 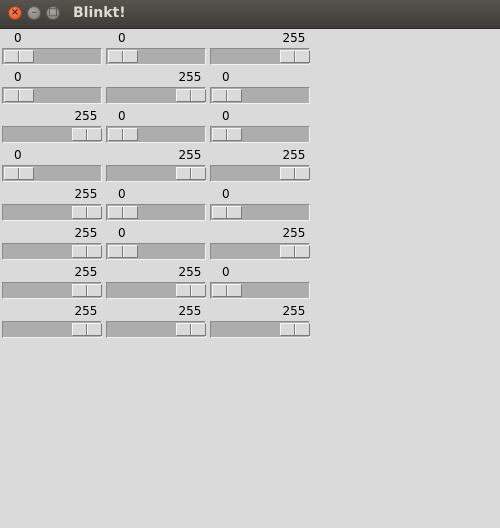 I want to click on scale-r5-c2: 0, so click(x=156, y=204).